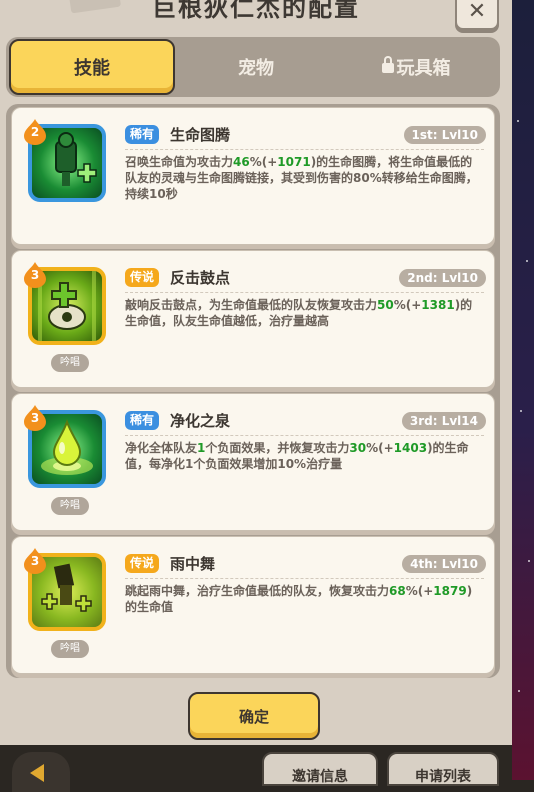 The height and width of the screenshot is (792, 534). Describe the element at coordinates (179, 162) in the screenshot. I see `desc-text: 召唤生命值为攻击力` at that location.